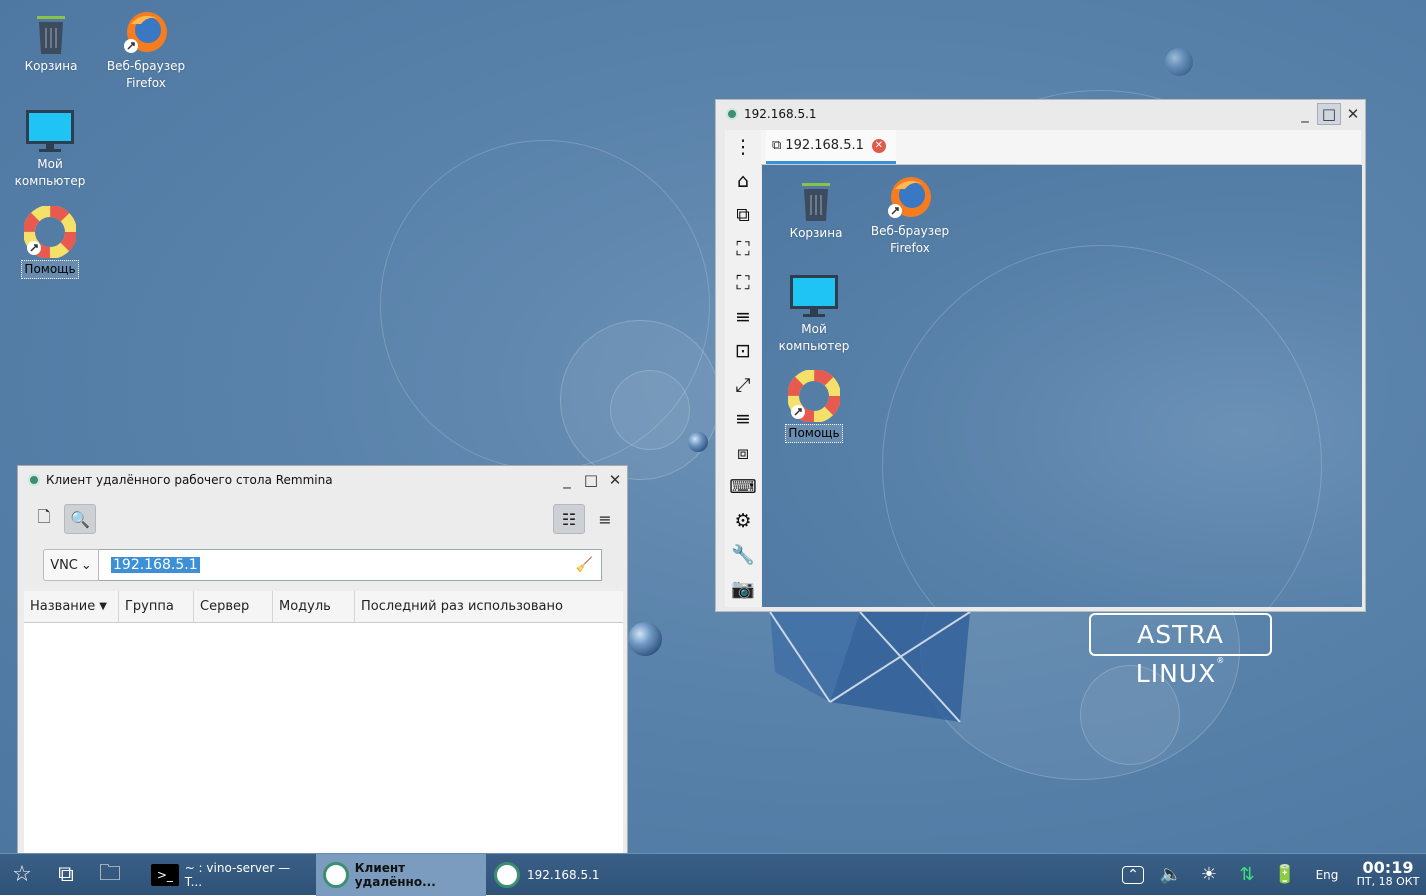 The height and width of the screenshot is (896, 1426). What do you see at coordinates (743, 521) in the screenshot?
I see `settings-icon: ⚙` at bounding box center [743, 521].